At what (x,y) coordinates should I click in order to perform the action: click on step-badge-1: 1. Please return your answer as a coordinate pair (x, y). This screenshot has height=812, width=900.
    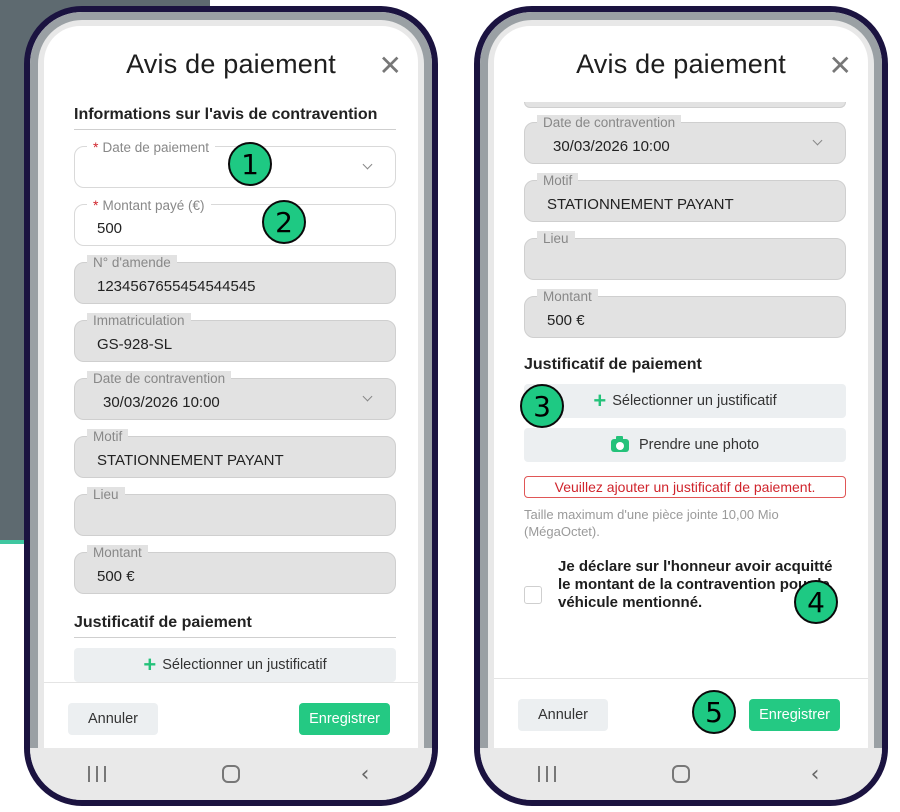
    Looking at the image, I should click on (250, 164).